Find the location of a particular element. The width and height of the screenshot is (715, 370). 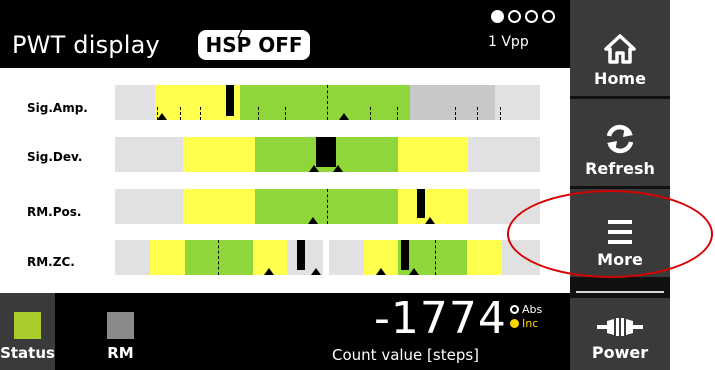

sig-amp-bar is located at coordinates (327, 102).